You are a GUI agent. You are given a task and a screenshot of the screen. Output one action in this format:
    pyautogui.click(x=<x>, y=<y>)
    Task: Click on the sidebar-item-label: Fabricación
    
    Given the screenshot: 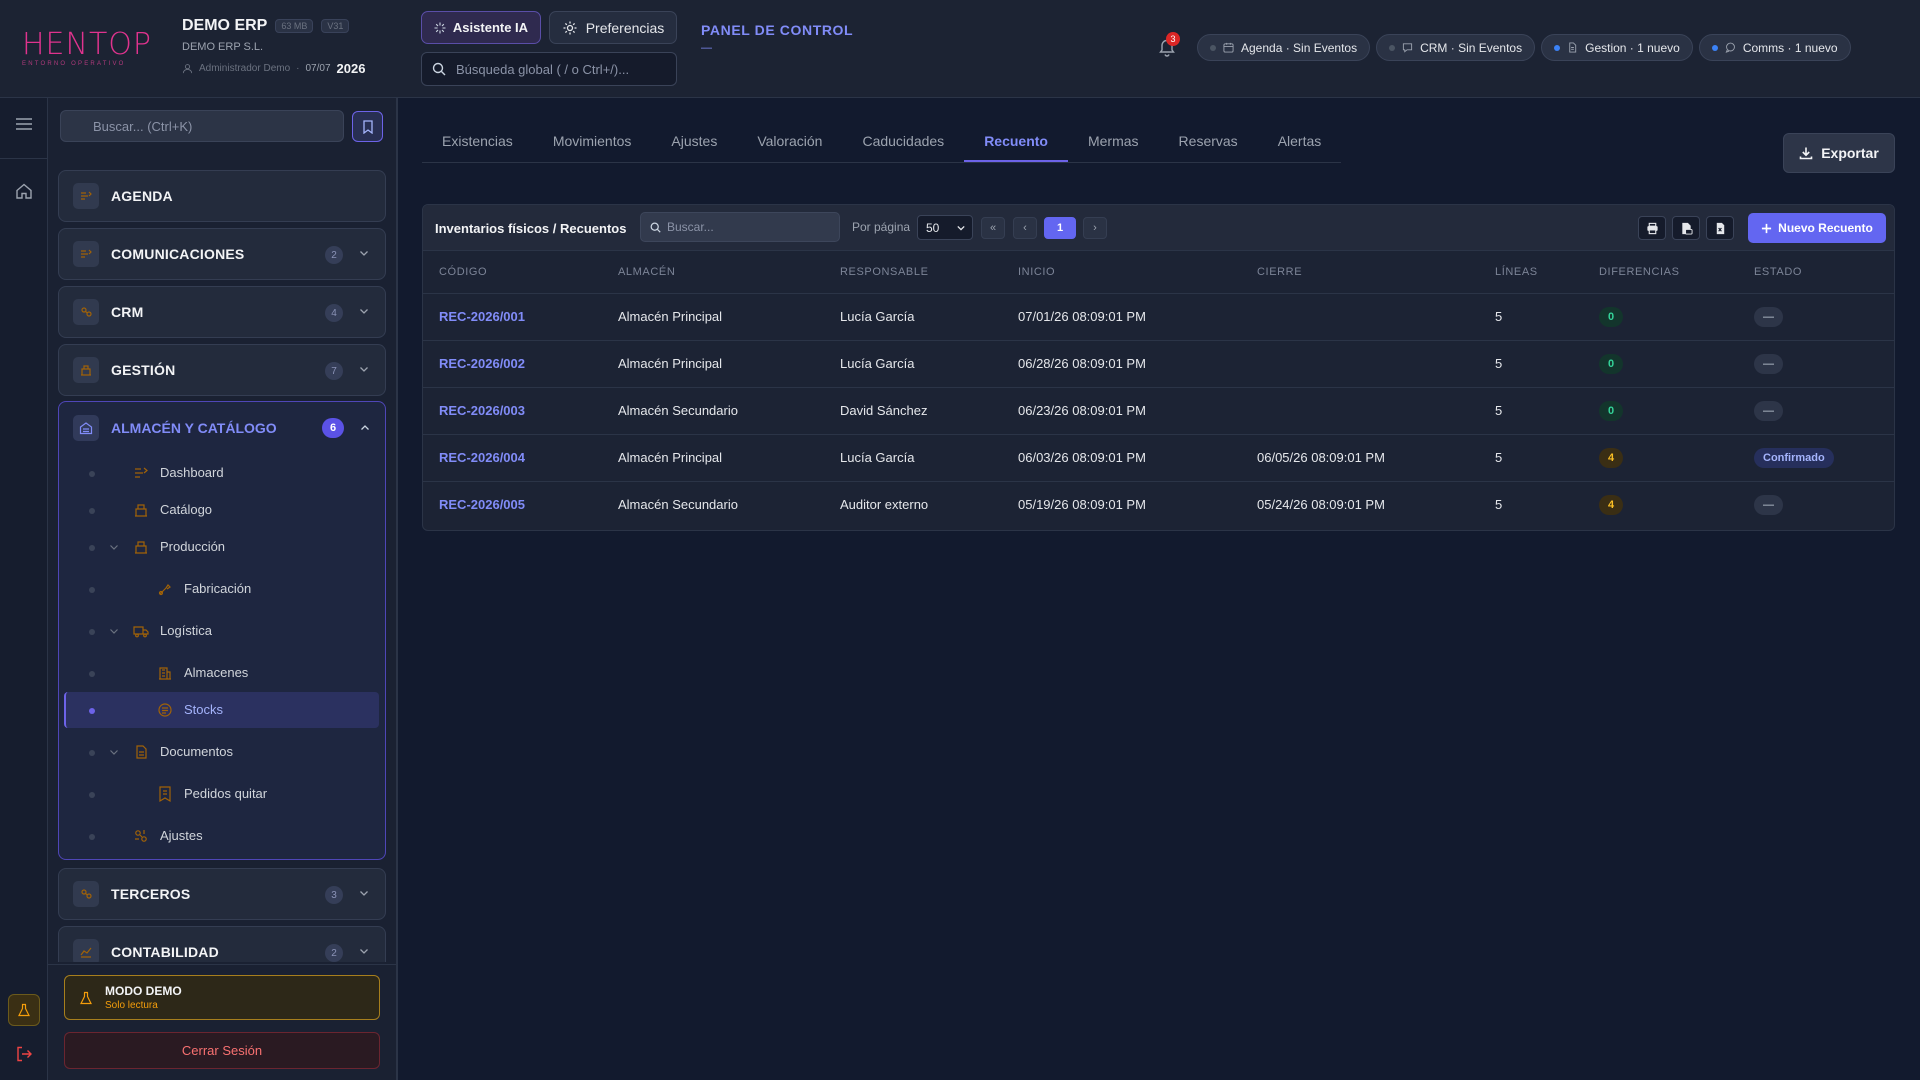 What is the action you would take?
    pyautogui.click(x=218, y=588)
    